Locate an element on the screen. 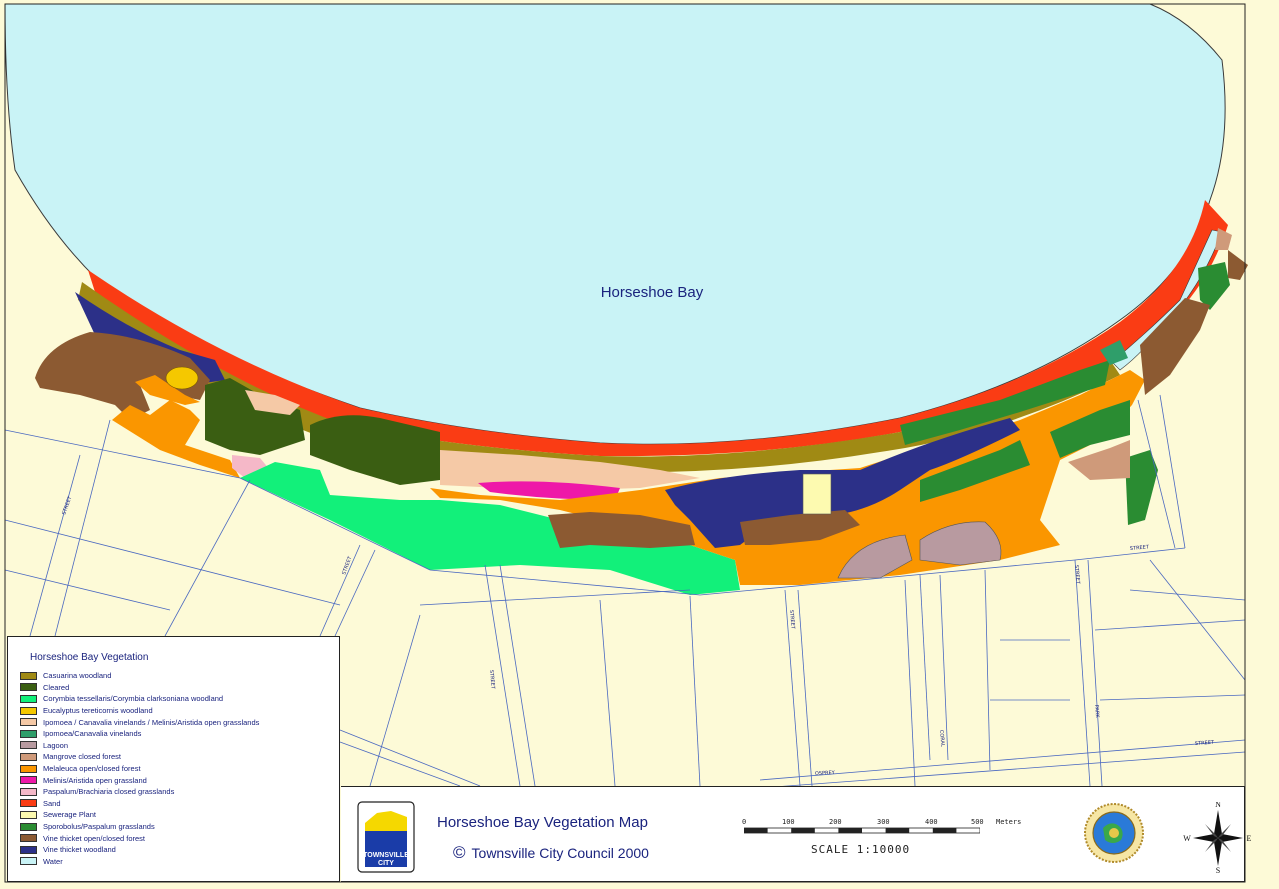 The image size is (1279, 889). townsville-logo: TOWNSVILLE CITY is located at coordinates (386, 837).